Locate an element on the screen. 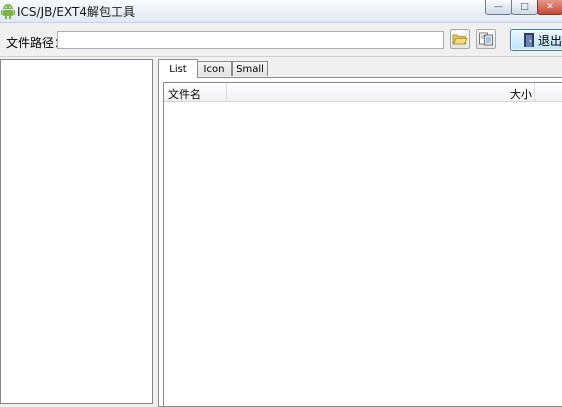 This screenshot has width=562, height=407. toolbar: 文件路径： 退出 is located at coordinates (281, 40).